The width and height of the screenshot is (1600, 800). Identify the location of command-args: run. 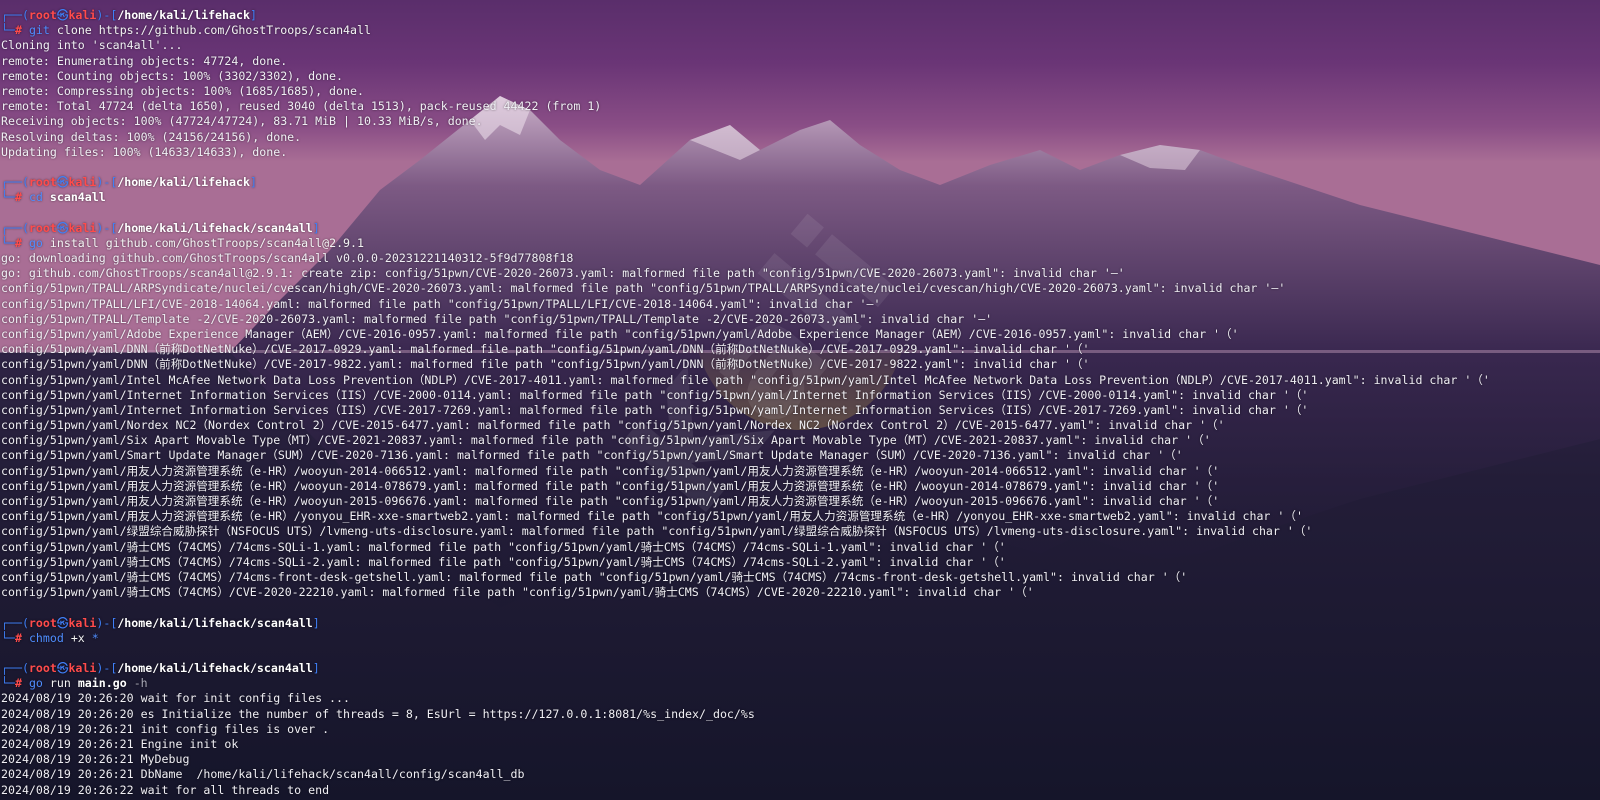
(60, 683).